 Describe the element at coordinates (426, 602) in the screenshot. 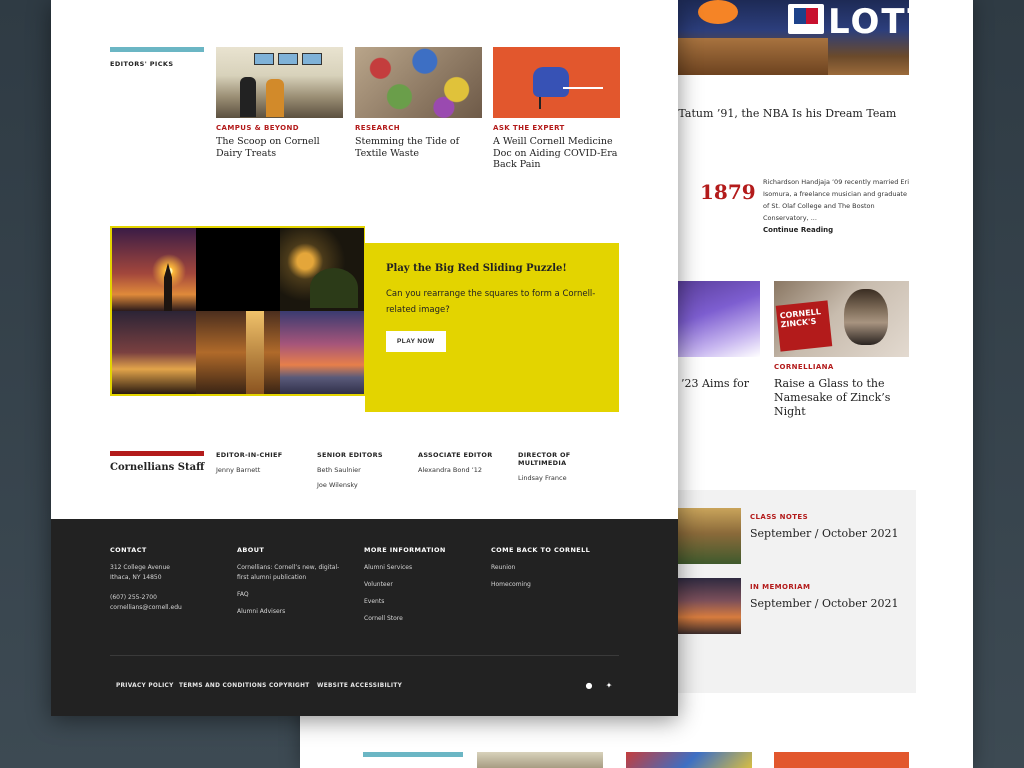

I see `footer-link-events: Events` at that location.